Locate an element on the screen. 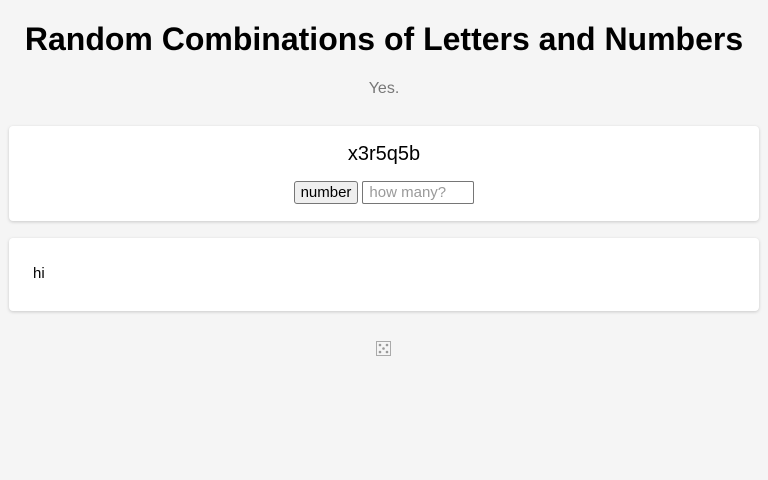 This screenshot has width=768, height=480. message-text: hi is located at coordinates (39, 273).